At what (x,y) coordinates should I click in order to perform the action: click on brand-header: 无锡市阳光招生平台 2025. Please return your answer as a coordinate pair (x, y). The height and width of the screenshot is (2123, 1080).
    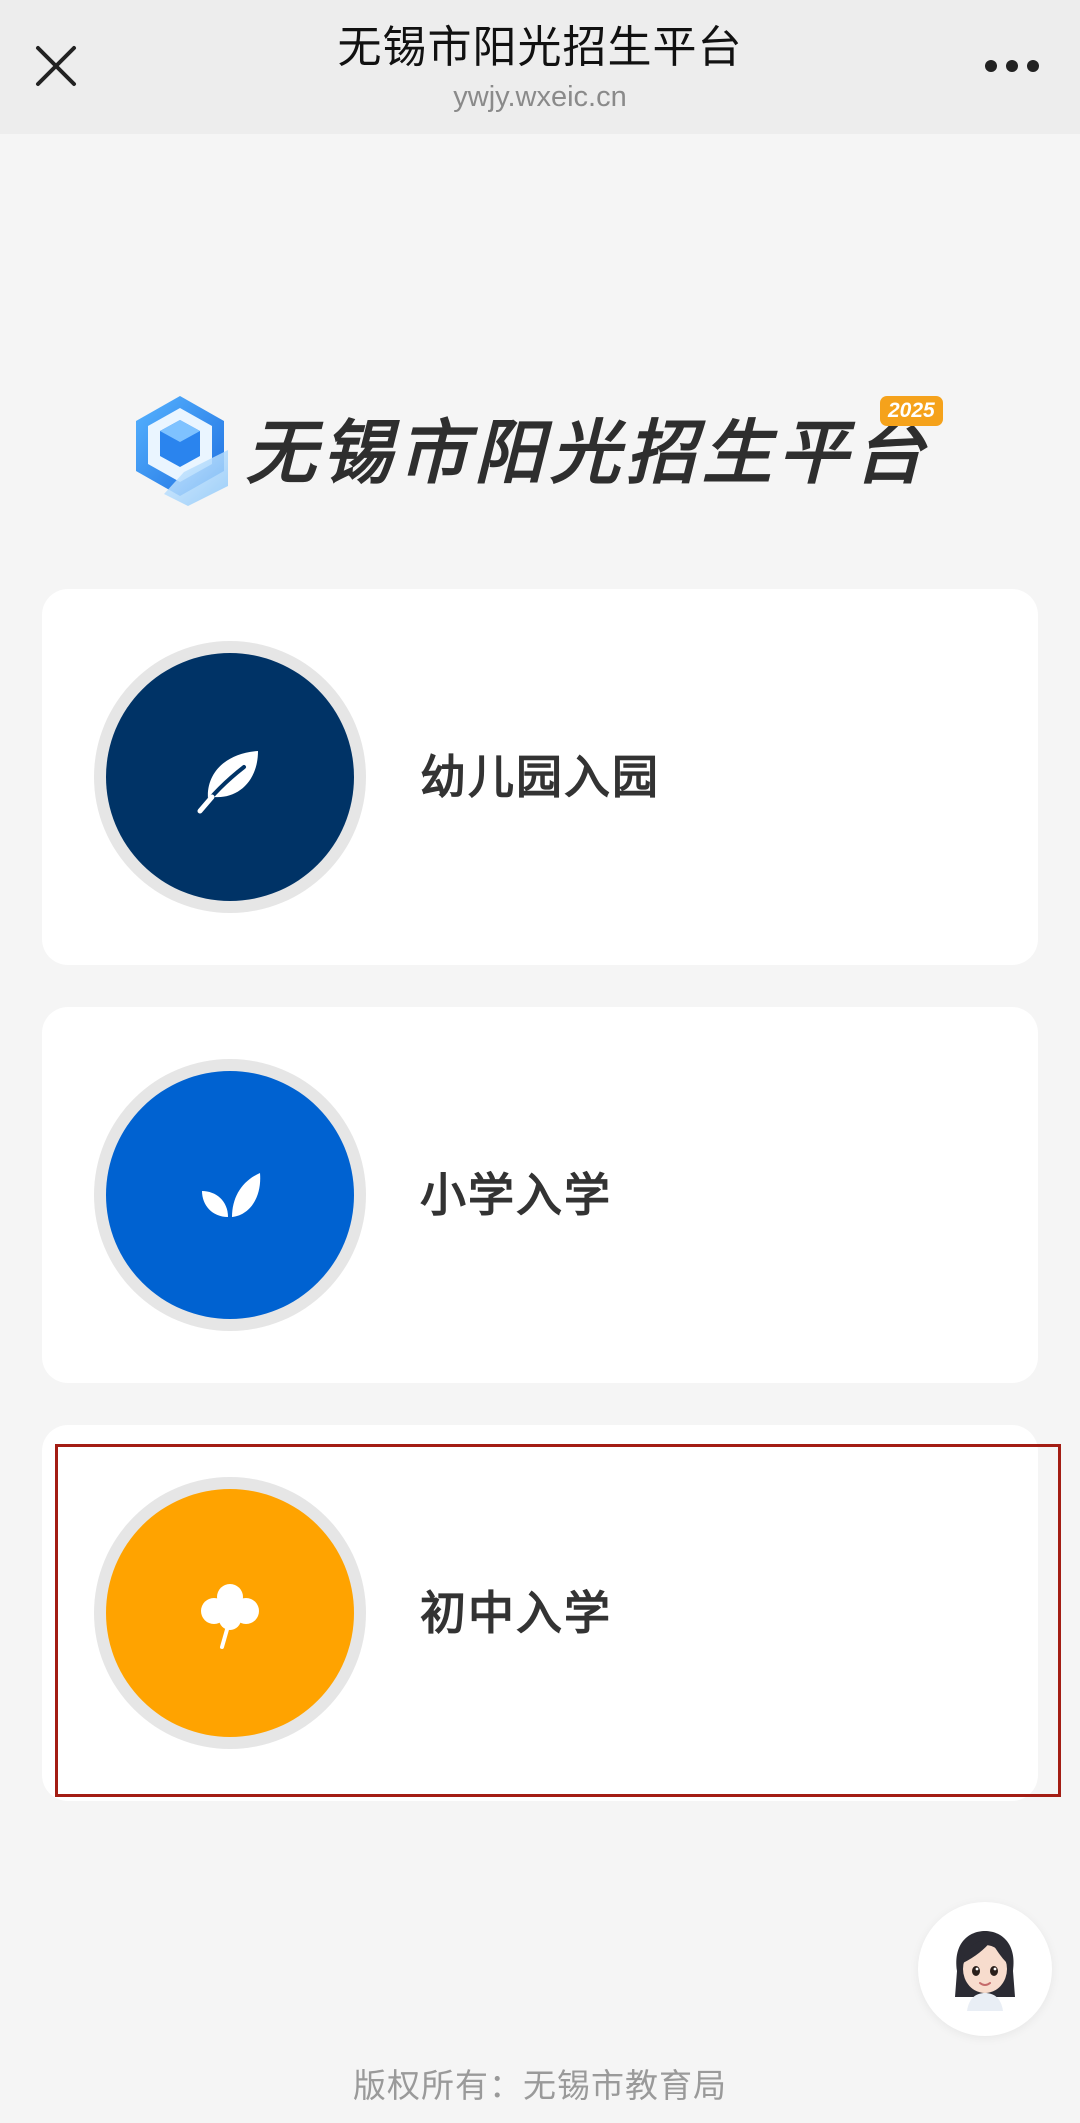
    Looking at the image, I should click on (538, 455).